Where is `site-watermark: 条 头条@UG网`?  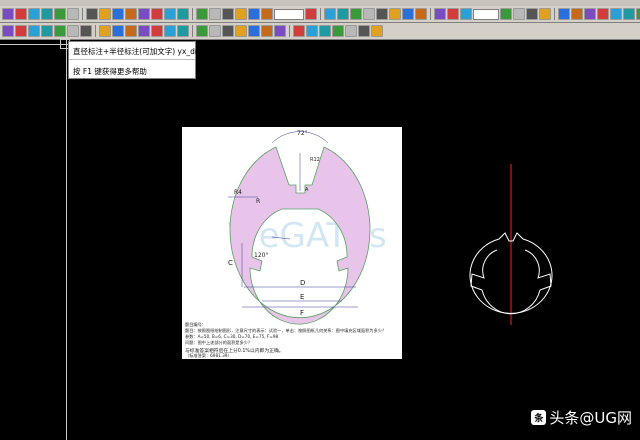 site-watermark: 条 头条@UG网 is located at coordinates (581, 417).